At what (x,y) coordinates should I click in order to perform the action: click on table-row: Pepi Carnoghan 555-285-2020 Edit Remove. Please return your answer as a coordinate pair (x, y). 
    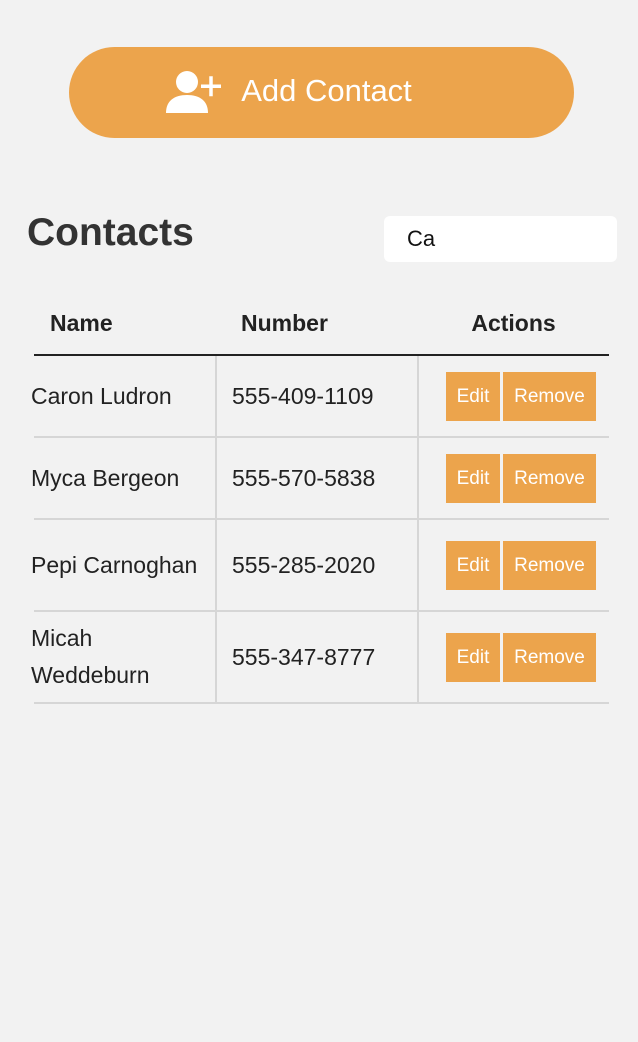
    Looking at the image, I should click on (320, 565).